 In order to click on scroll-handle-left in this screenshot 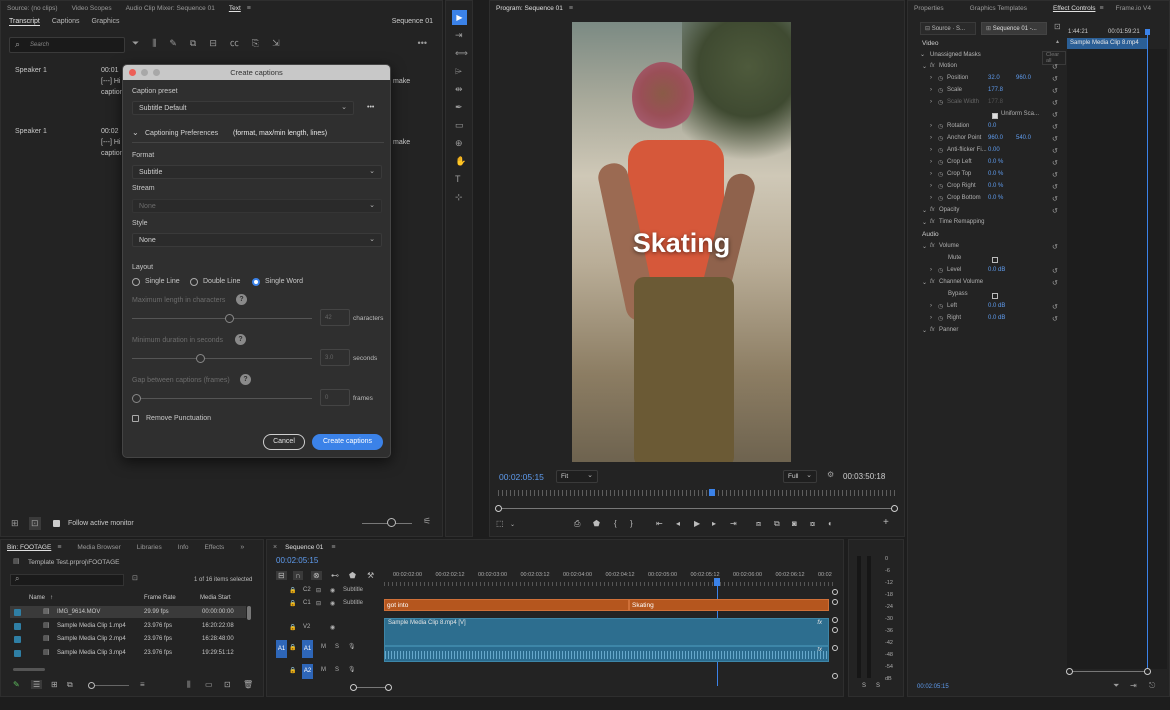, I will do `click(353, 687)`.